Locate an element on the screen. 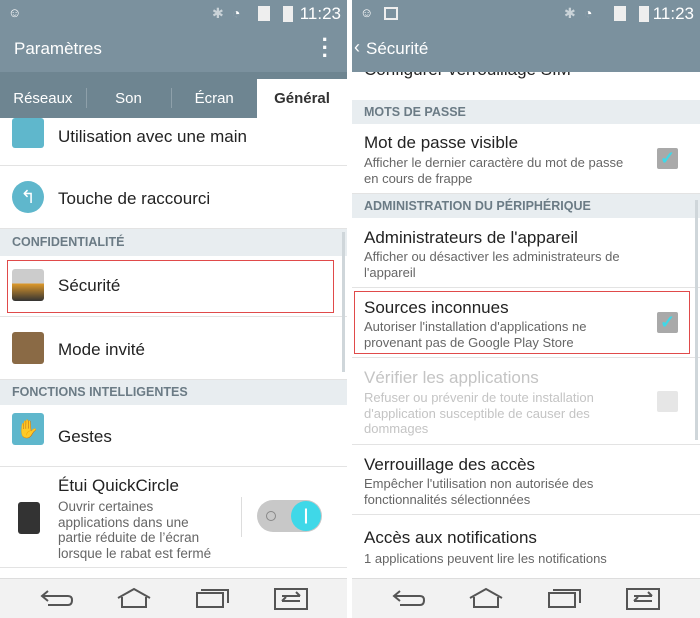 The height and width of the screenshot is (618, 700). app-bar: ‹ Sécurité is located at coordinates (526, 50).